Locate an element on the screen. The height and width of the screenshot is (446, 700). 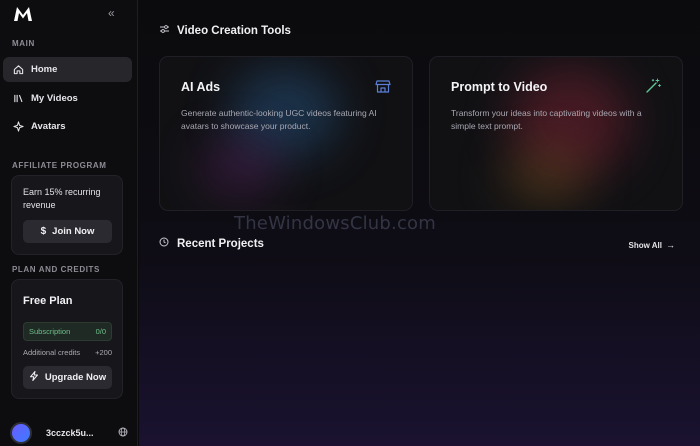
subscription-row: Subscription 0/0 is located at coordinates (67, 331).